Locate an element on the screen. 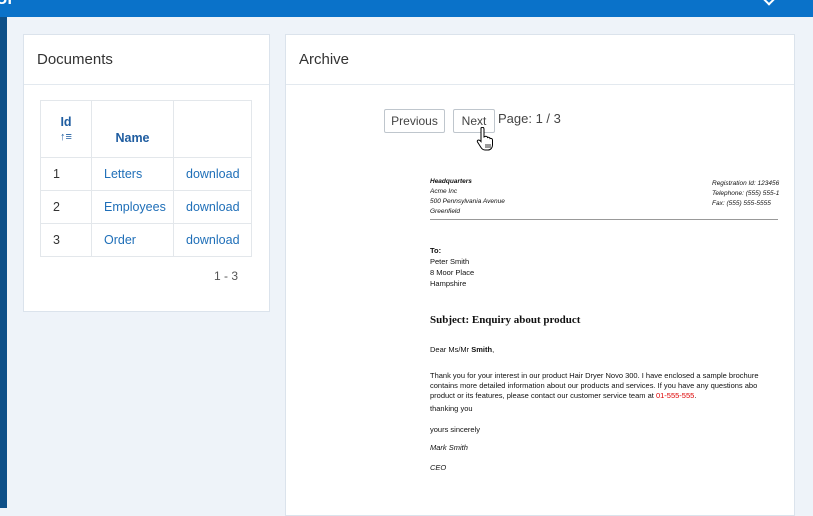  letter-salutation: Dear Ms/Mr Smith, is located at coordinates (462, 349).